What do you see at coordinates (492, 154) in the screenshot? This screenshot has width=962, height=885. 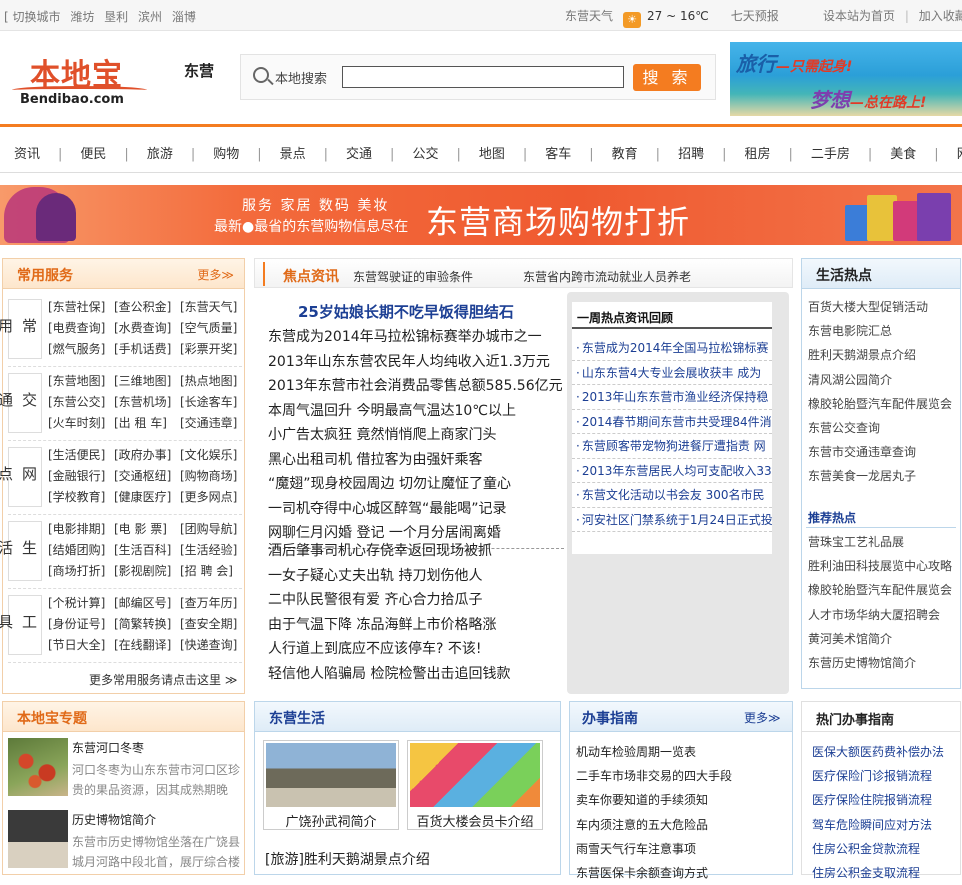 I see `nav-link: 地图` at bounding box center [492, 154].